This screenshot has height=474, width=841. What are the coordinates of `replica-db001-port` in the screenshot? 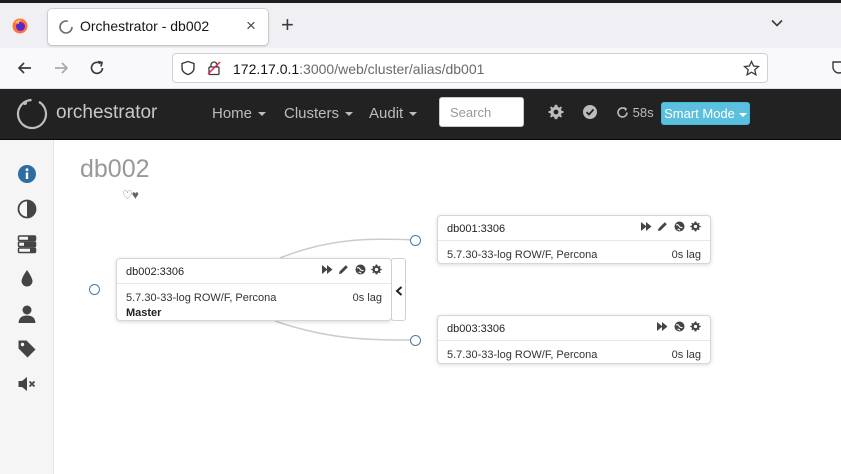 It's located at (415, 240).